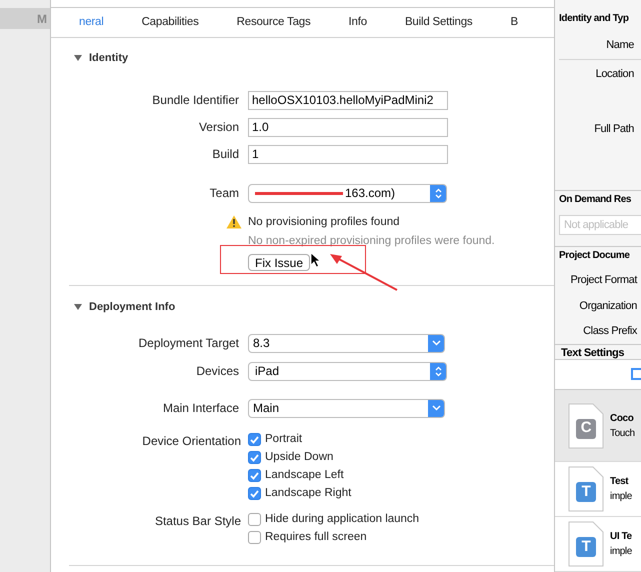  I want to click on template-item: T UI Te imple, so click(598, 544).